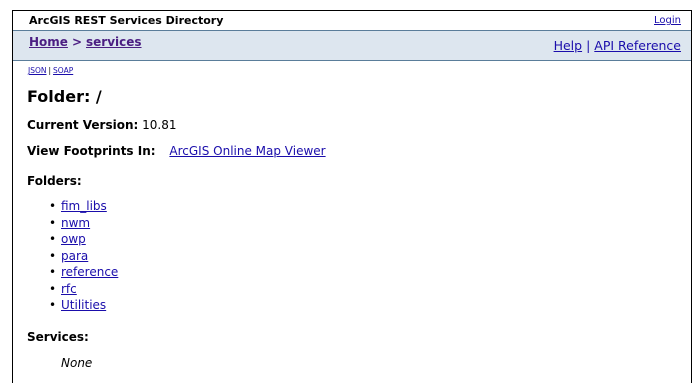  I want to click on folder-link-reference: reference, so click(89, 272).